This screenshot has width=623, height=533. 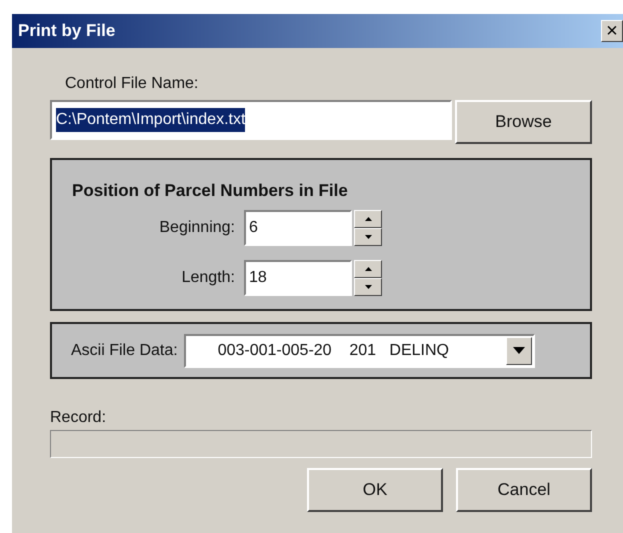 What do you see at coordinates (78, 417) in the screenshot?
I see `record-label: Record:` at bounding box center [78, 417].